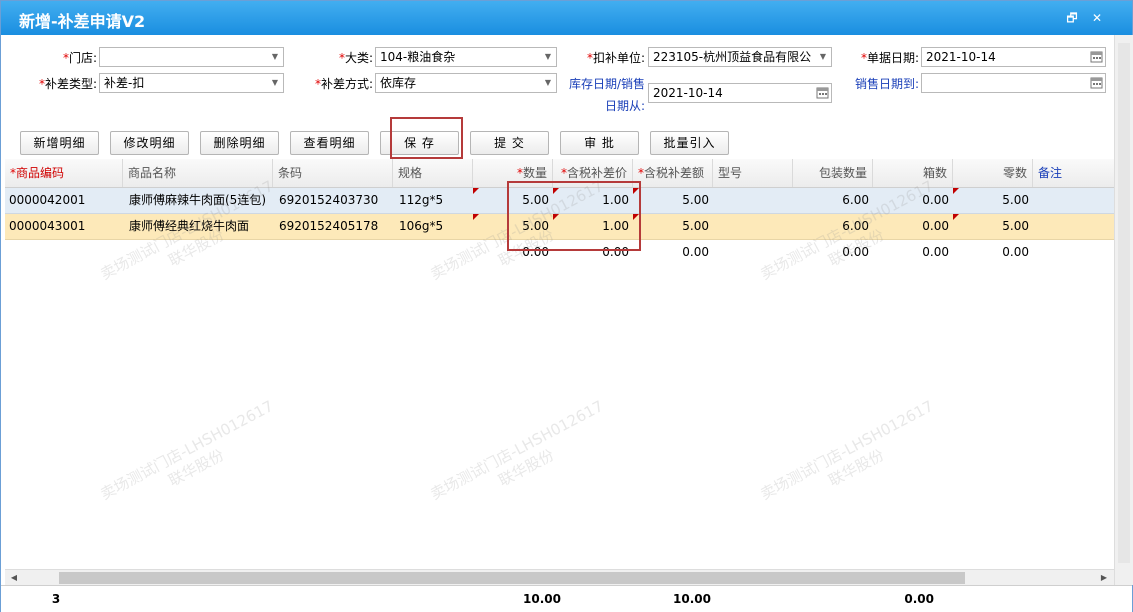  Describe the element at coordinates (512, 578) in the screenshot. I see `horizontal-scroll-thumb` at that location.